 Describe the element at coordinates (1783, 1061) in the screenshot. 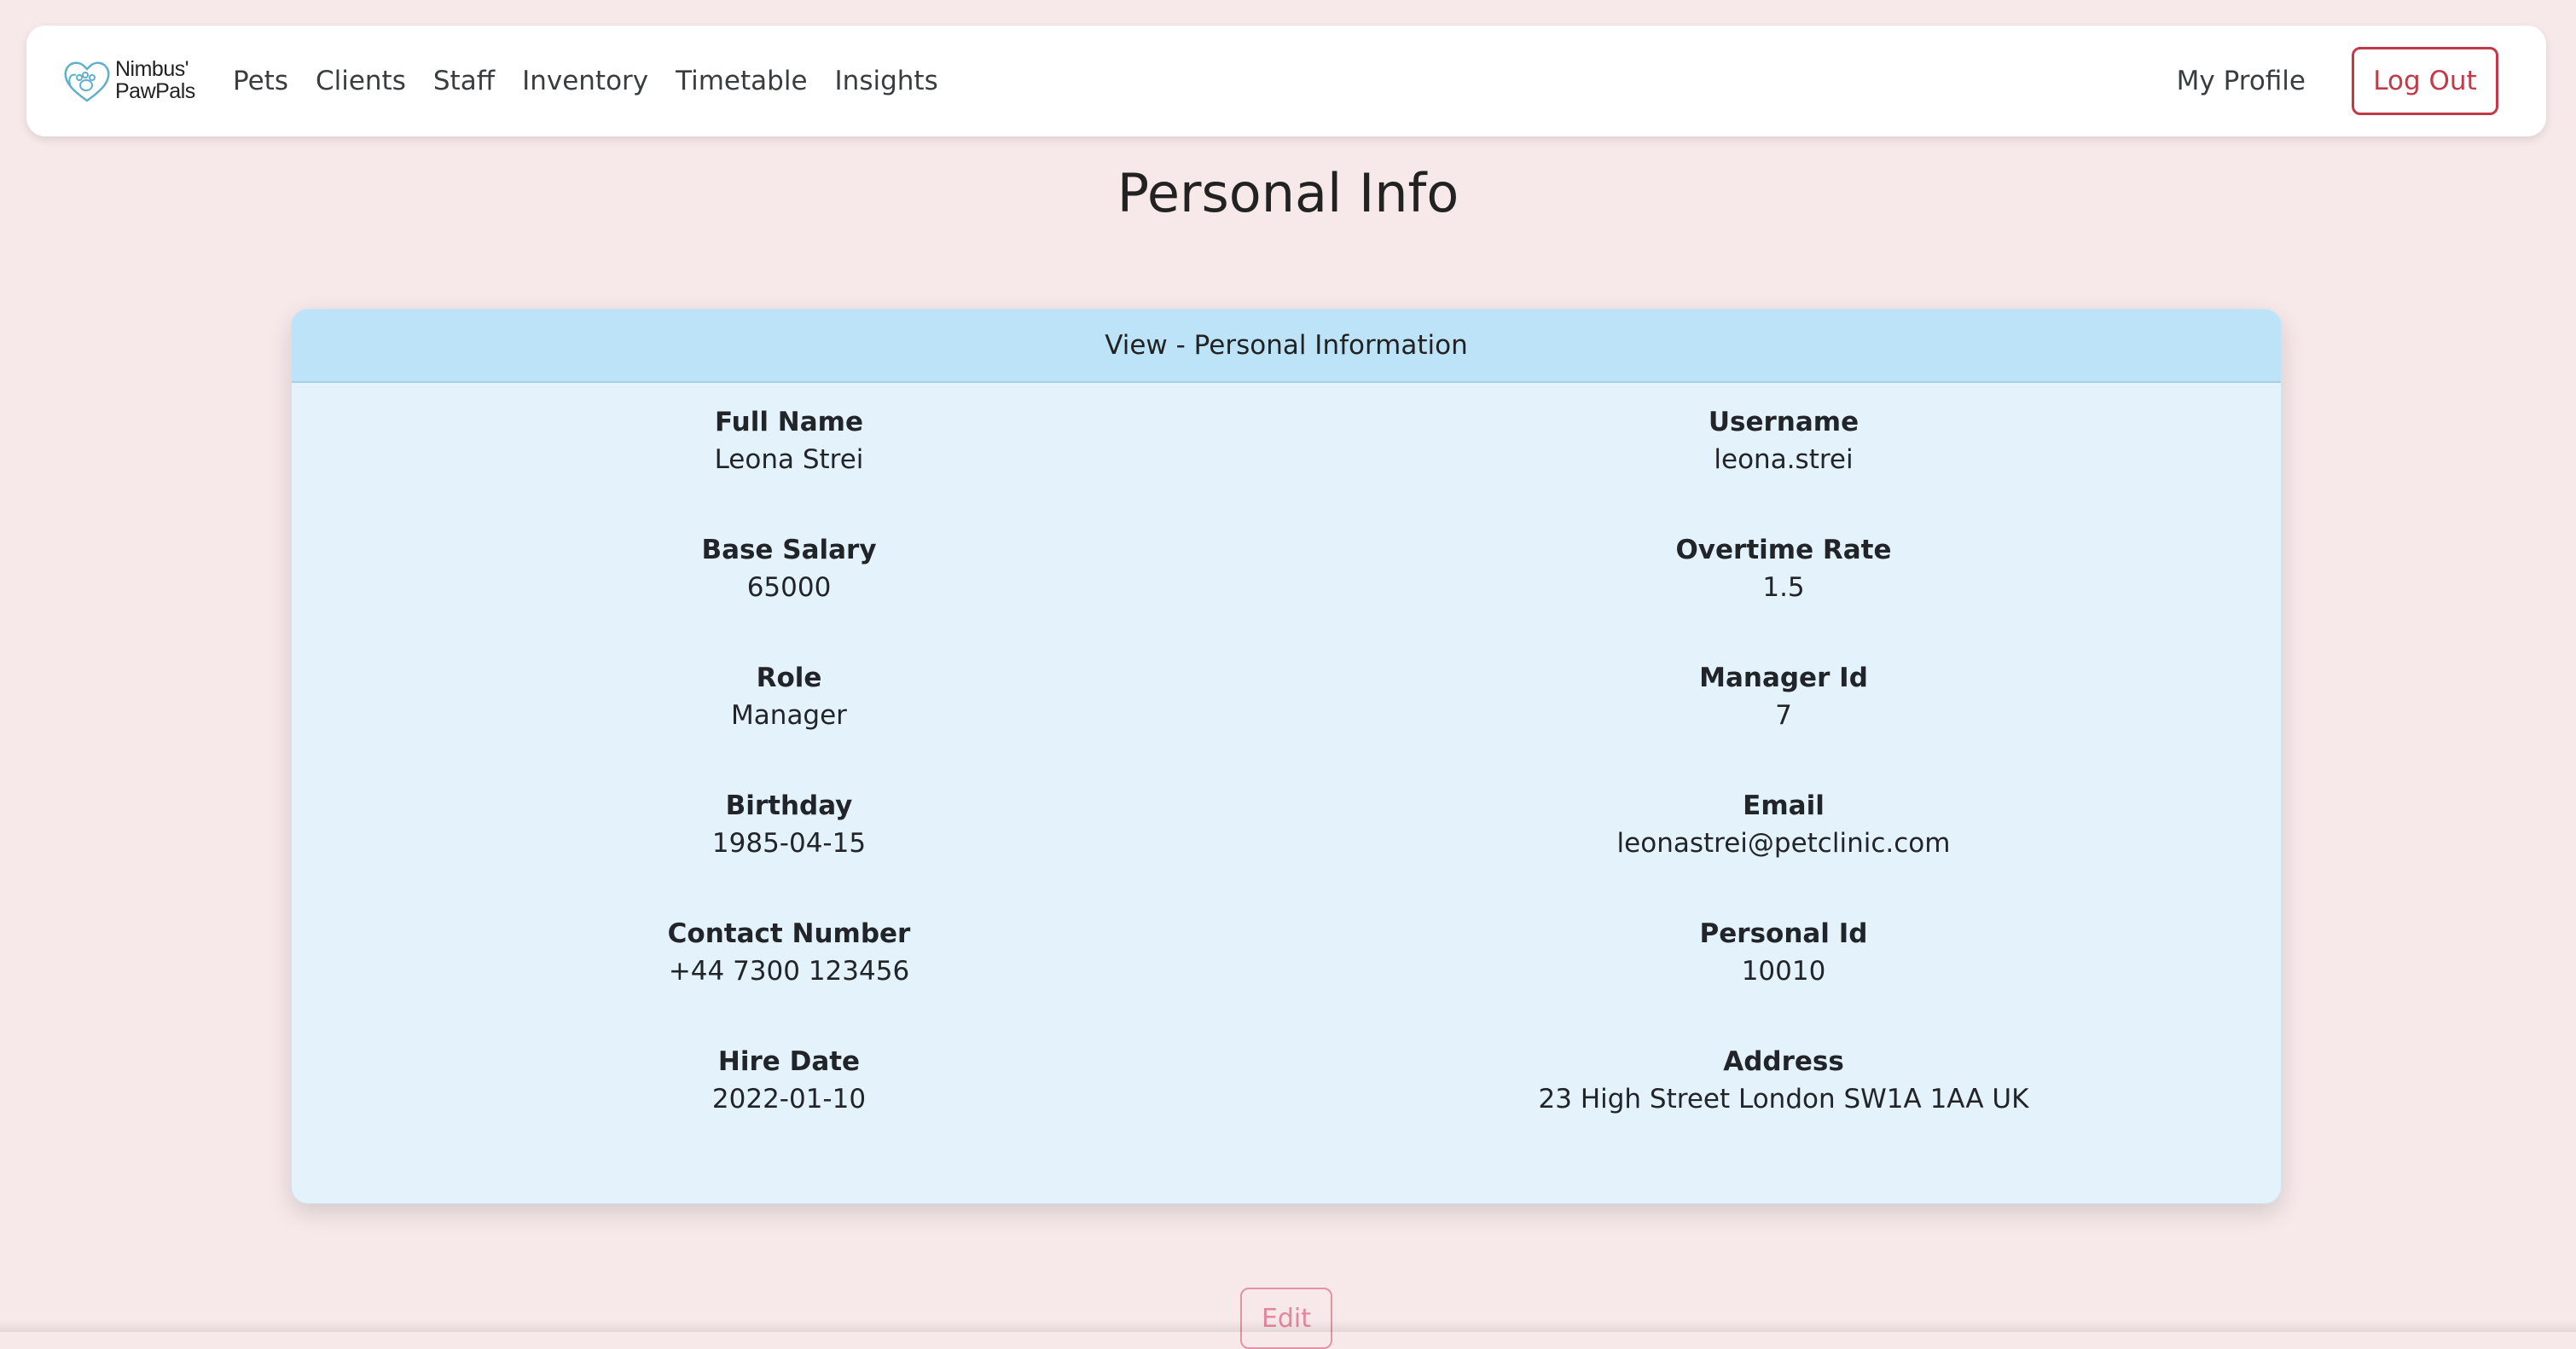

I see `field-label: Address` at that location.